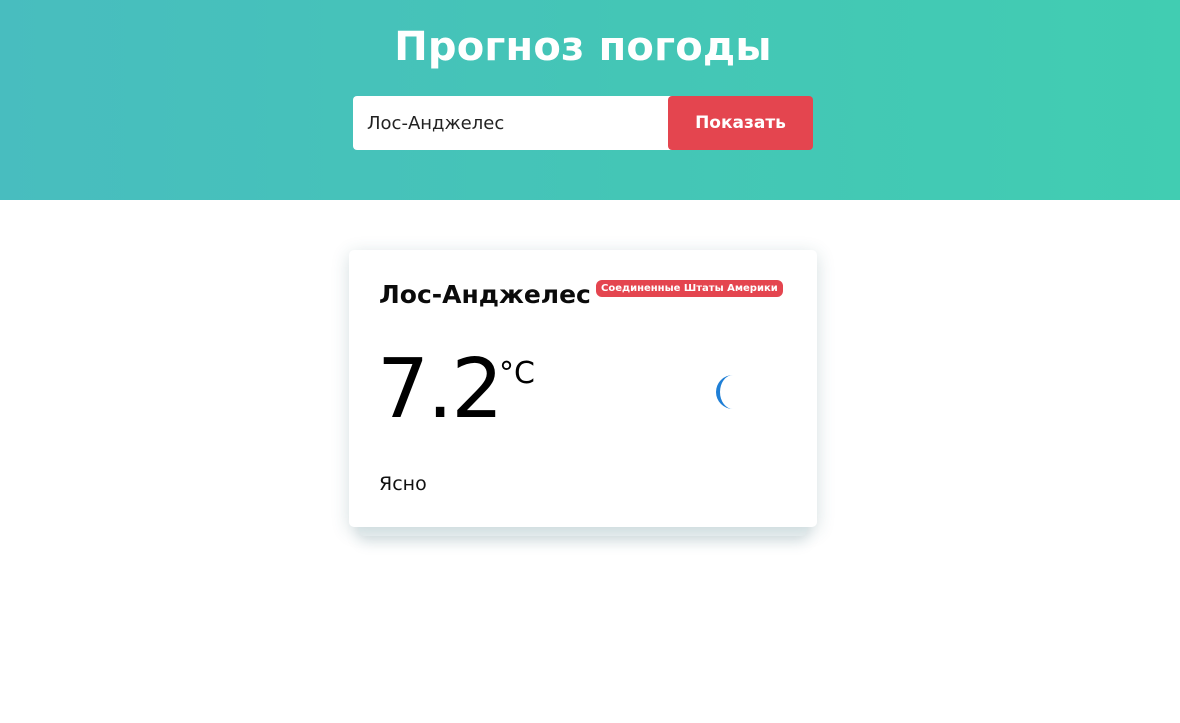 This screenshot has height=723, width=1180. I want to click on city-search-input, so click(518, 123).